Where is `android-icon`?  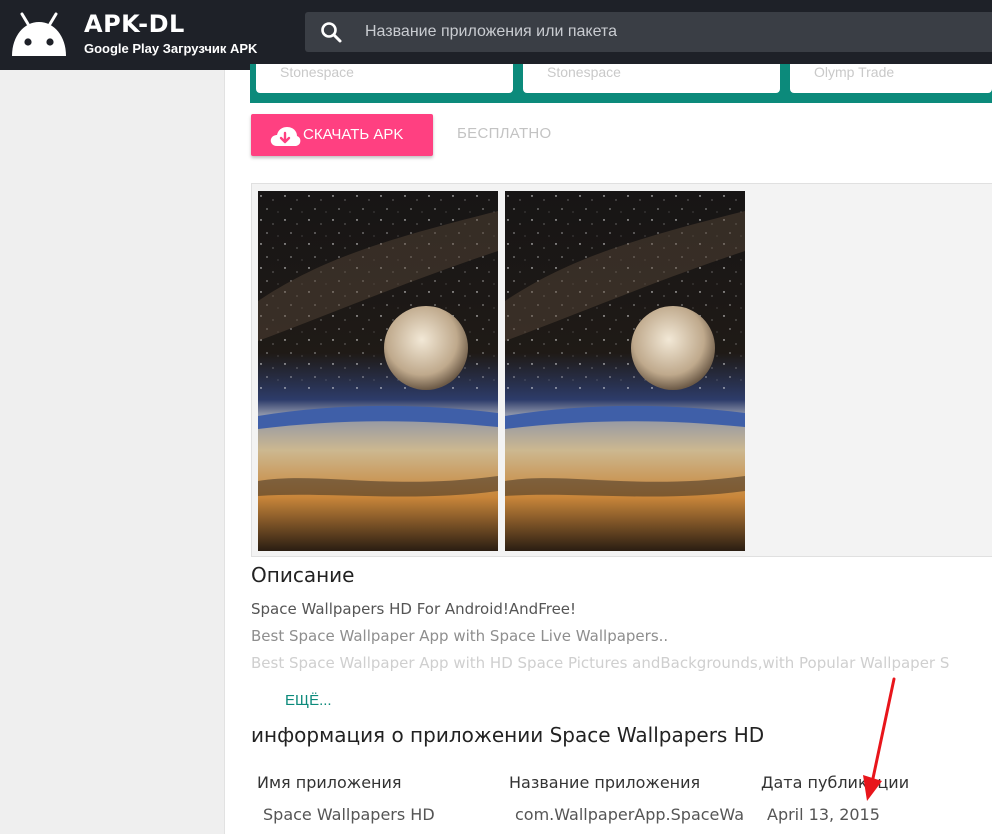 android-icon is located at coordinates (39, 34).